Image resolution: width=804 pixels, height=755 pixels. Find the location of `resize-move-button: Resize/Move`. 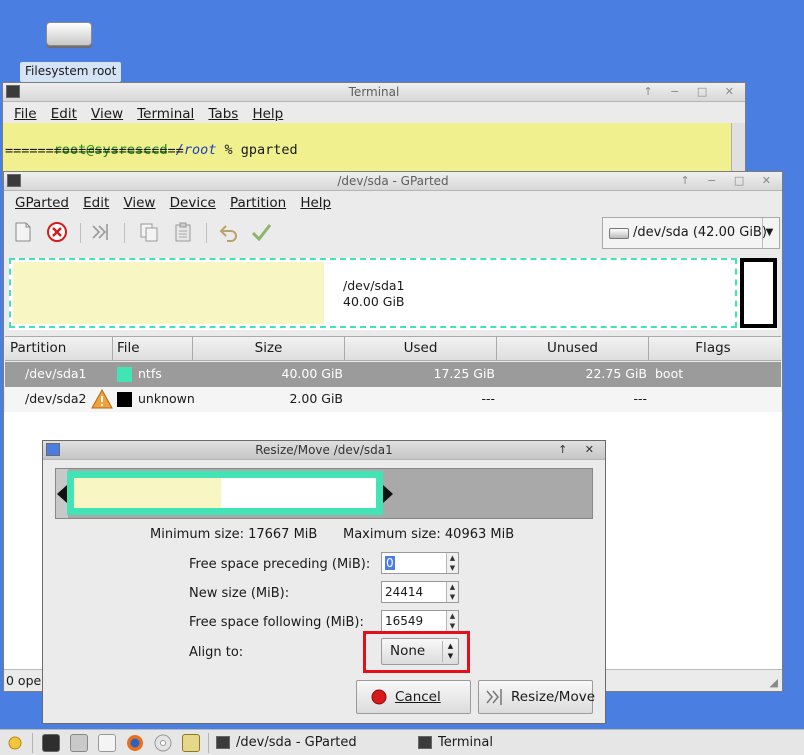

resize-move-button: Resize/Move is located at coordinates (537, 697).